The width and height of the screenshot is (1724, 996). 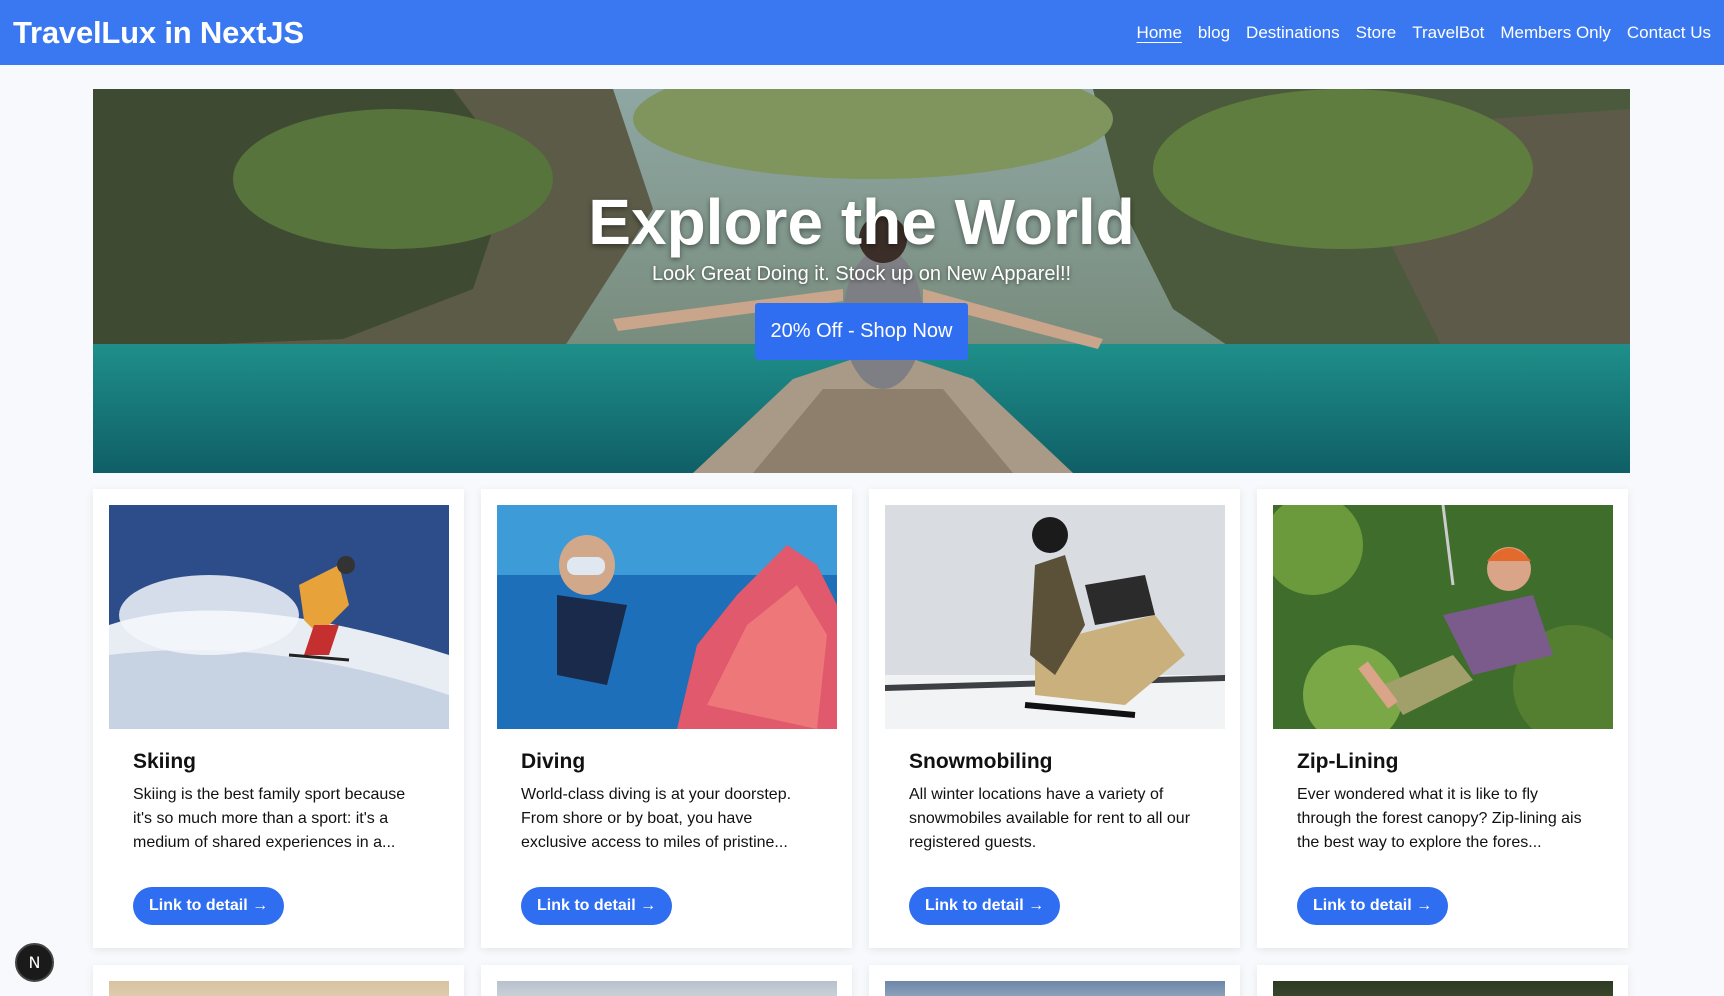 What do you see at coordinates (861, 331) in the screenshot?
I see `shop-now-button: 20% Off - Shop Now` at bounding box center [861, 331].